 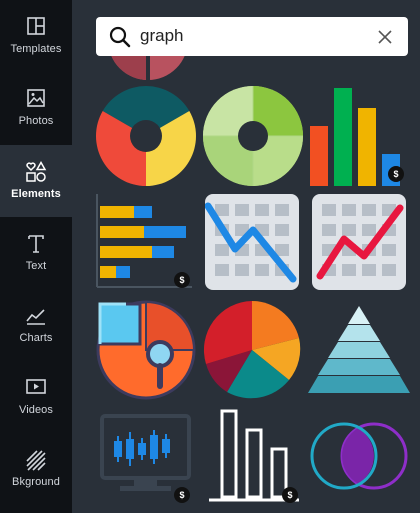 I want to click on sidebar-item-templates: Templates, so click(x=36, y=36).